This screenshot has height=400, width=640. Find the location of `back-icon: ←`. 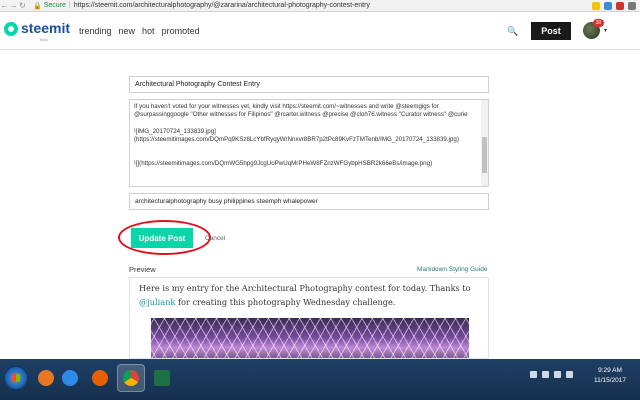

back-icon: ← is located at coordinates (4, 5).